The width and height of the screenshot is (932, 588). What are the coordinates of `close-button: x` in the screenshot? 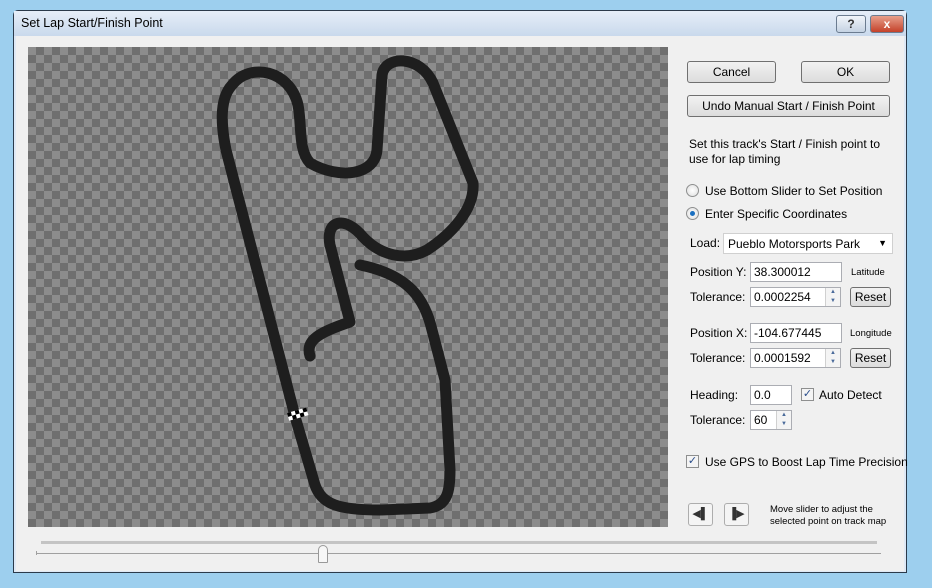 It's located at (887, 24).